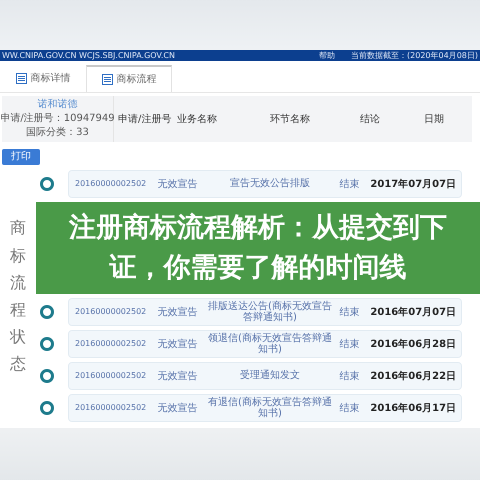  Describe the element at coordinates (270, 312) in the screenshot. I see `table-cell-text: 排版送达公告(商标无效宣告答辩通知书)` at that location.